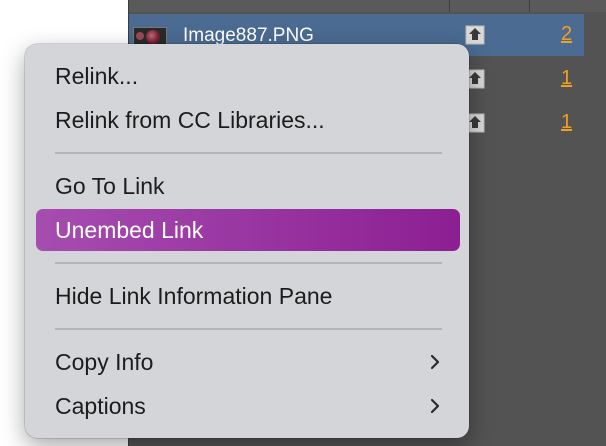 The image size is (606, 446). What do you see at coordinates (194, 296) in the screenshot?
I see `menu-item-label: Hide Link Information Pane` at bounding box center [194, 296].